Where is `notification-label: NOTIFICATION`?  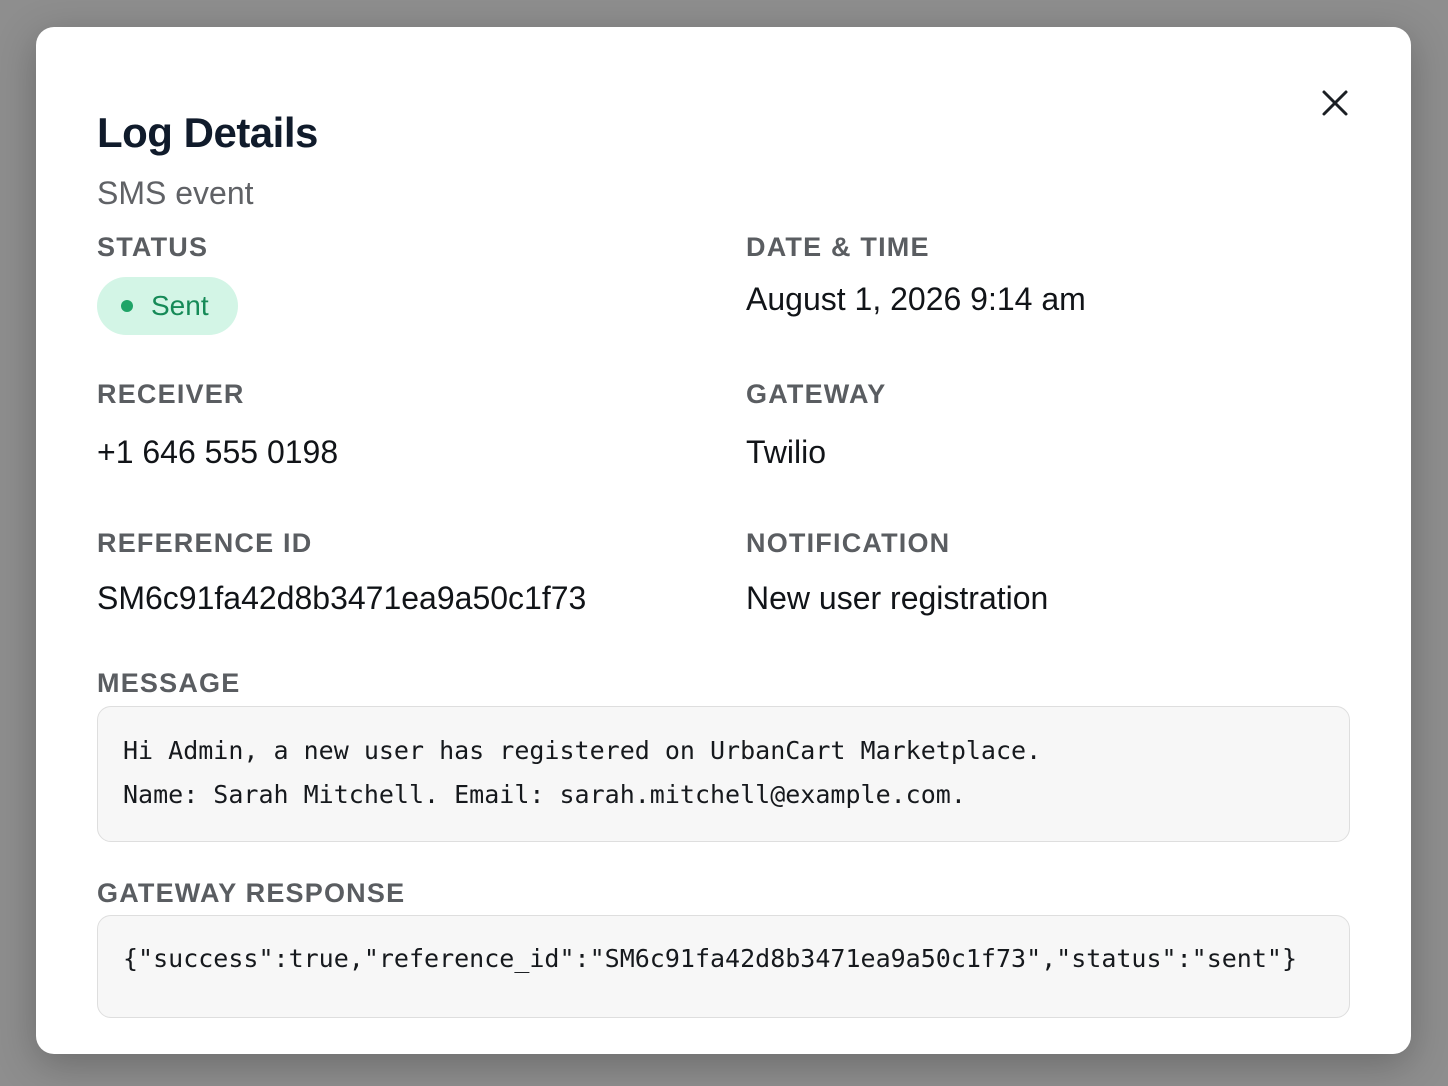 notification-label: NOTIFICATION is located at coordinates (848, 543).